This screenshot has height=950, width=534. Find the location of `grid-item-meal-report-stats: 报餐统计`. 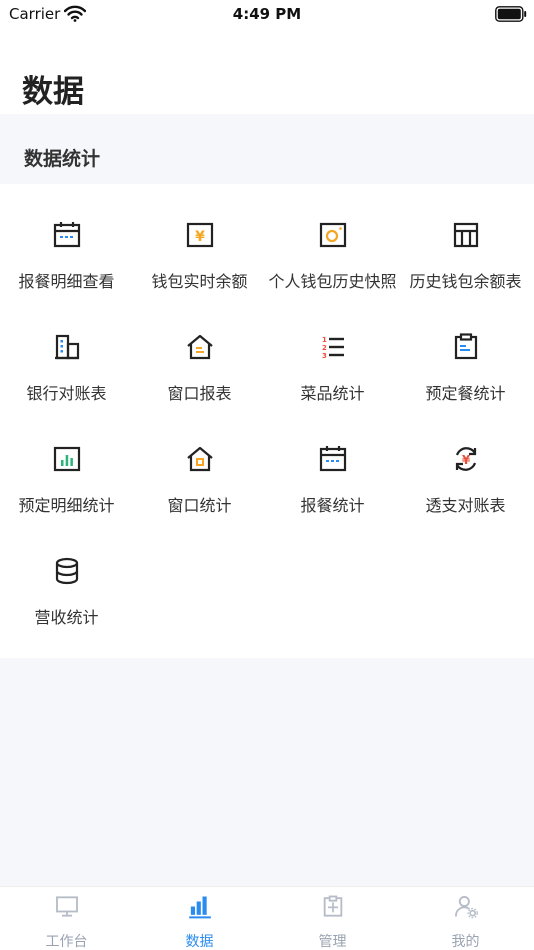

grid-item-meal-report-stats: 报餐统计 is located at coordinates (332, 464).